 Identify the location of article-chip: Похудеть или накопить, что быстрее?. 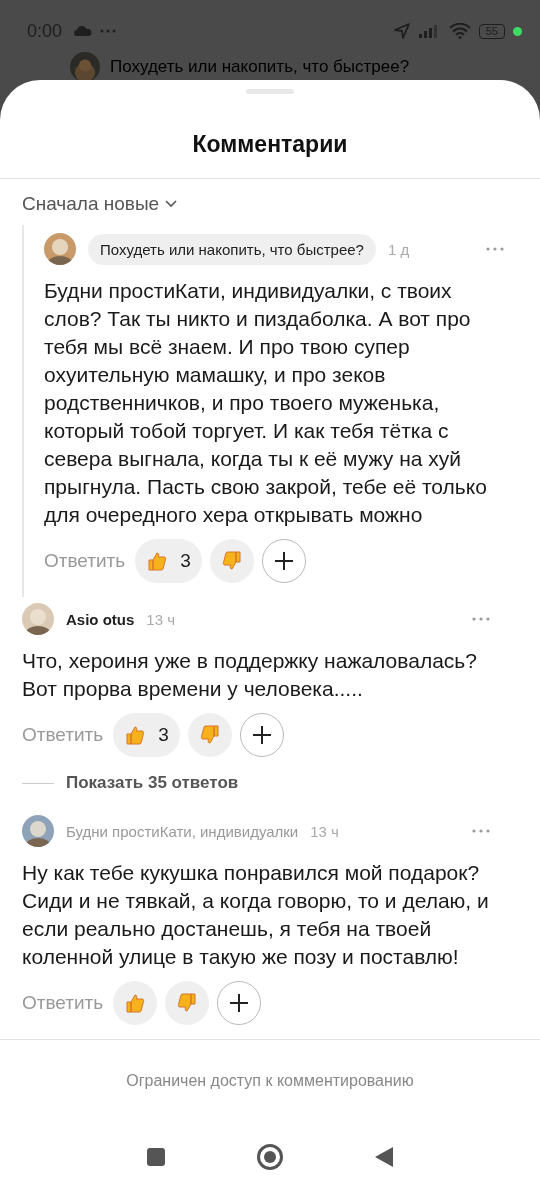
(232, 249).